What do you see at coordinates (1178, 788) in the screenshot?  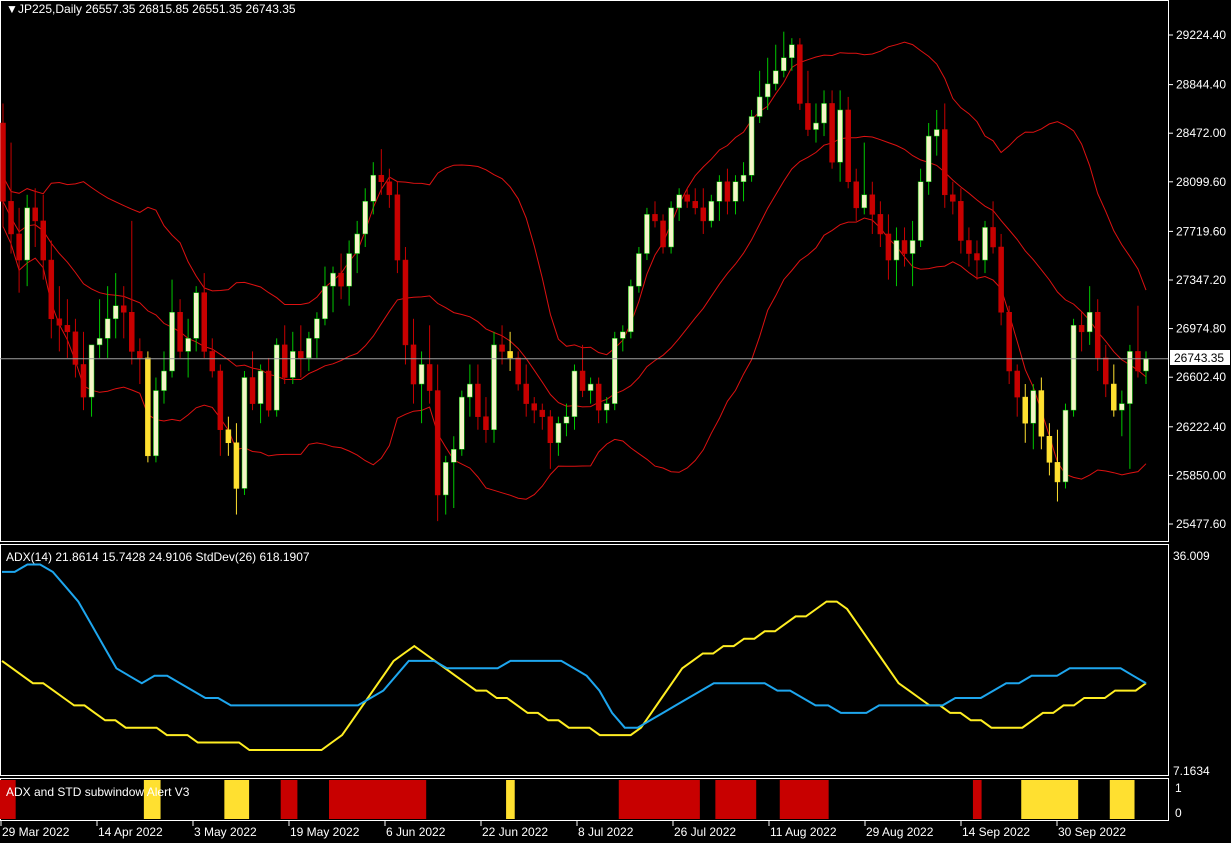 I see `alert-axis-top-label: 1` at bounding box center [1178, 788].